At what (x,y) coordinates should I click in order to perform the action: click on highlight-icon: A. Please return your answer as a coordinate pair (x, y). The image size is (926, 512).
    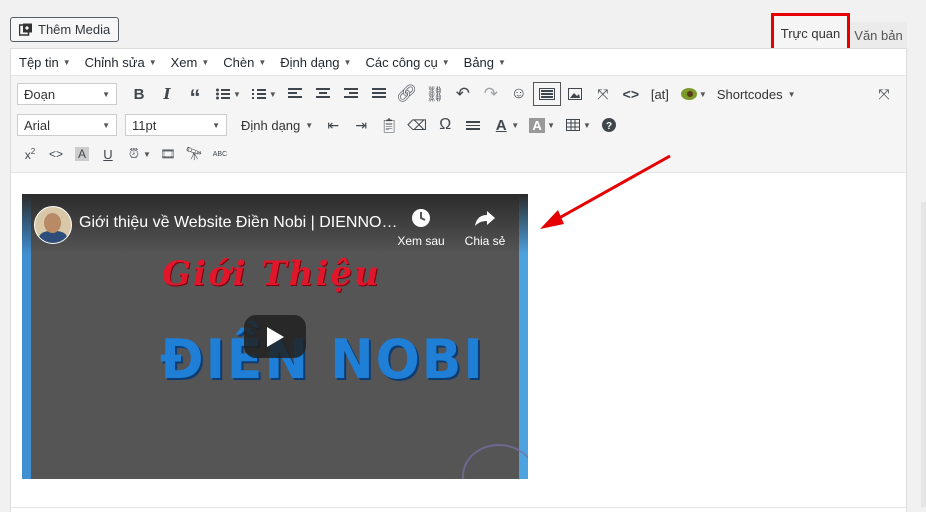
    Looking at the image, I should click on (81, 154).